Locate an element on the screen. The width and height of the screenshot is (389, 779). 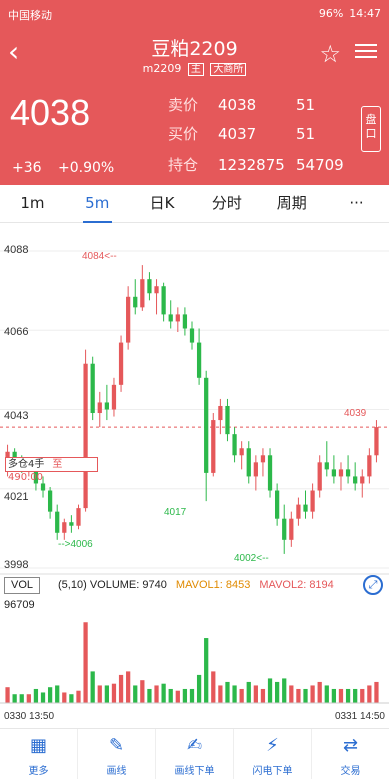
open-interest: 1232875 is located at coordinates (251, 165).